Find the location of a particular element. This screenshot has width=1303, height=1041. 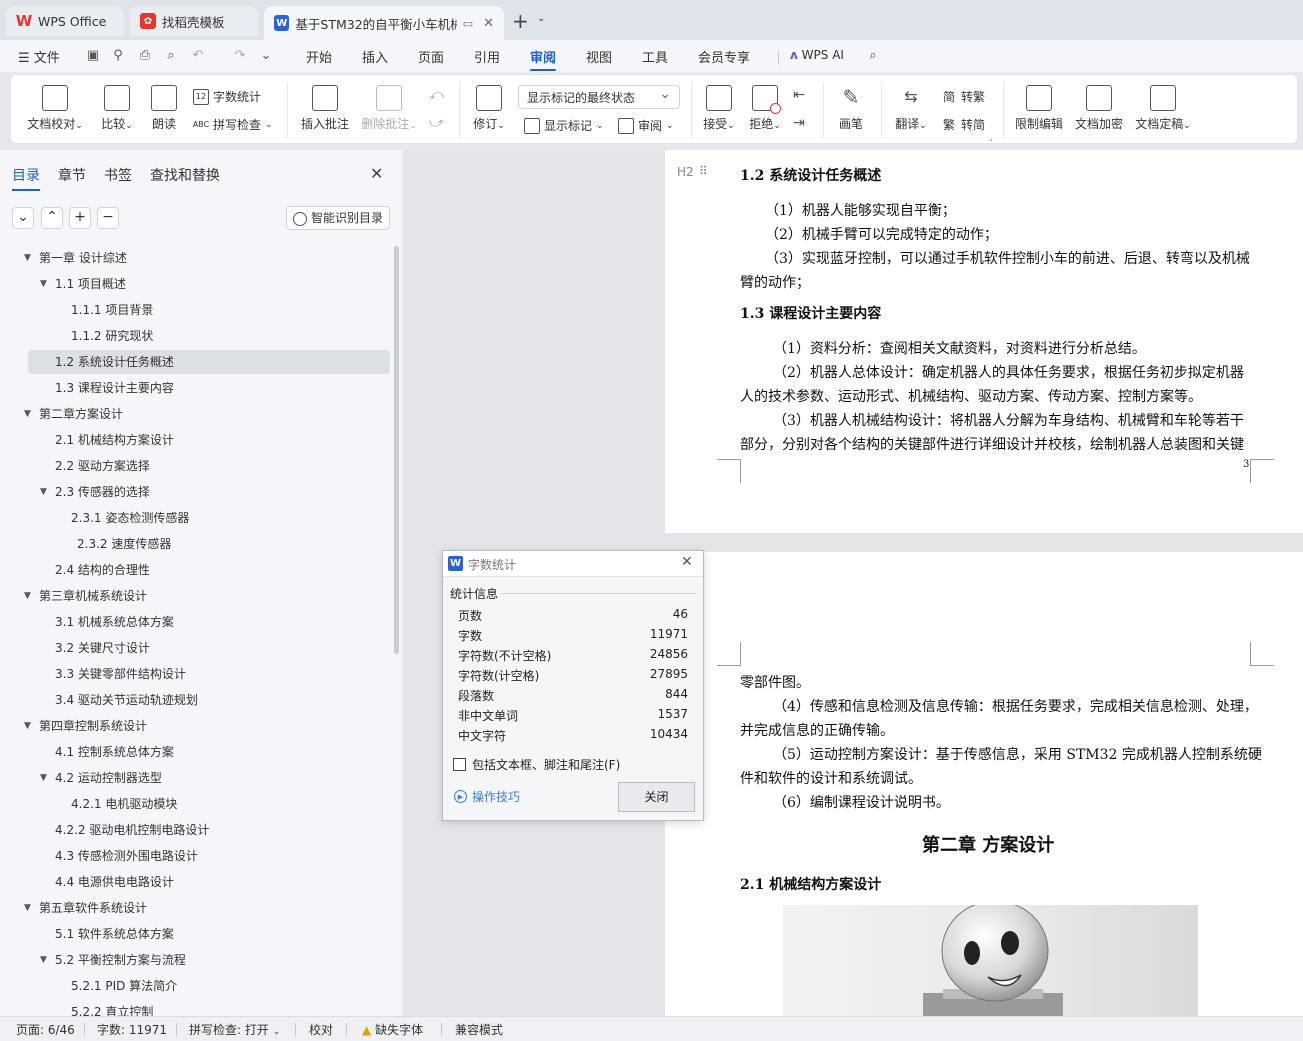

heading-marker: H2 is located at coordinates (685, 172).